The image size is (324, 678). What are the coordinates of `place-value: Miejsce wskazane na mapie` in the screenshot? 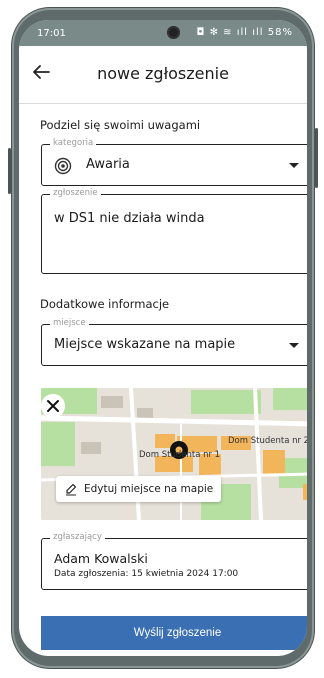 It's located at (145, 344).